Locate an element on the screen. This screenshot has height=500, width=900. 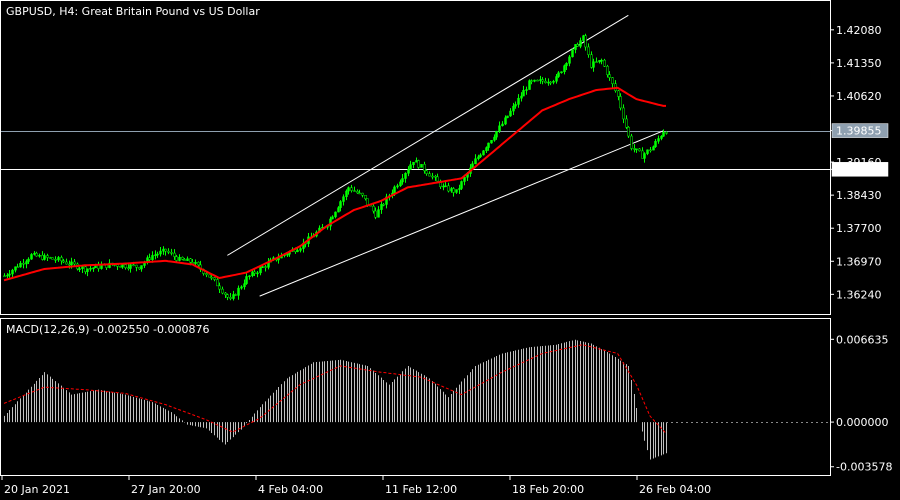
macd-tick-label: -0.003578 is located at coordinates (864, 467).